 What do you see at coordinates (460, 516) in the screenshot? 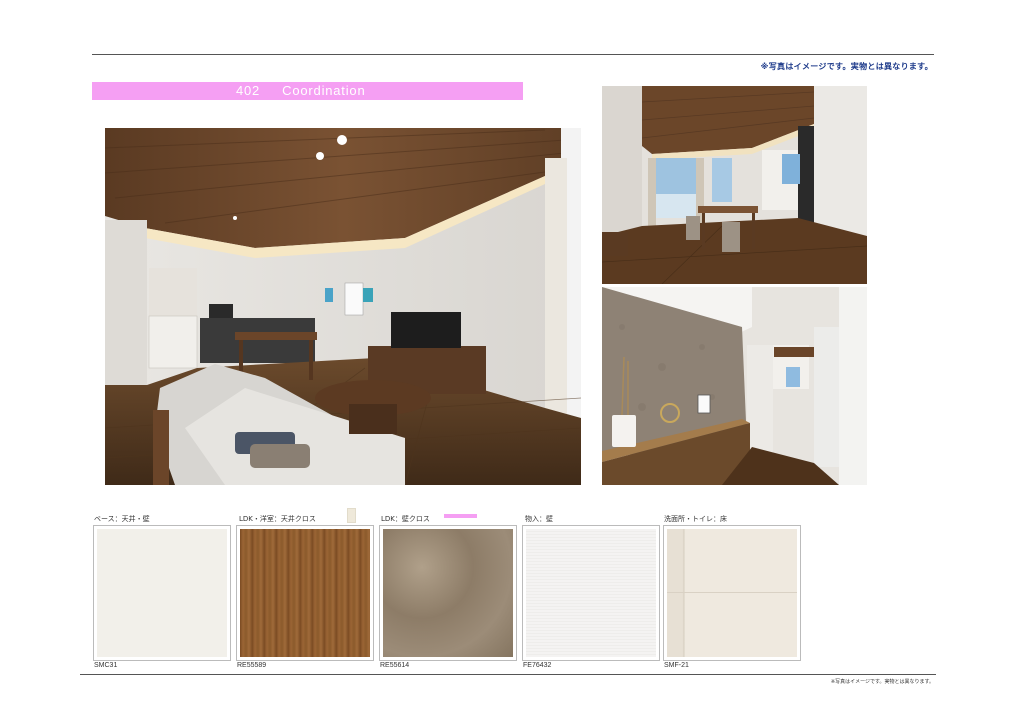
I see `wall-cloth-color-marker` at bounding box center [460, 516].